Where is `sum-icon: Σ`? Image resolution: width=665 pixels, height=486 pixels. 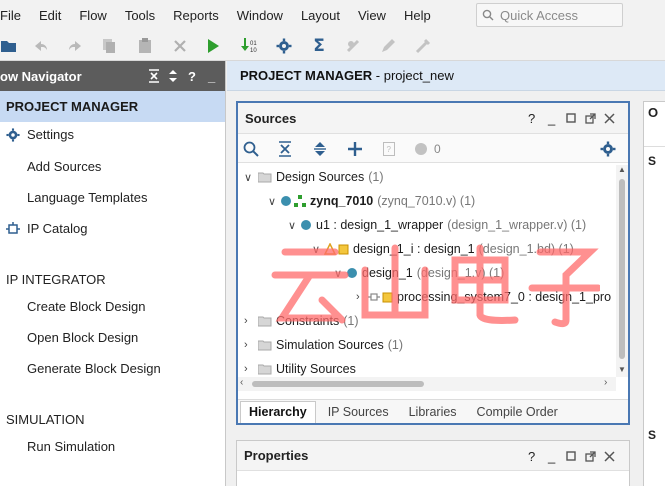 sum-icon: Σ is located at coordinates (319, 46).